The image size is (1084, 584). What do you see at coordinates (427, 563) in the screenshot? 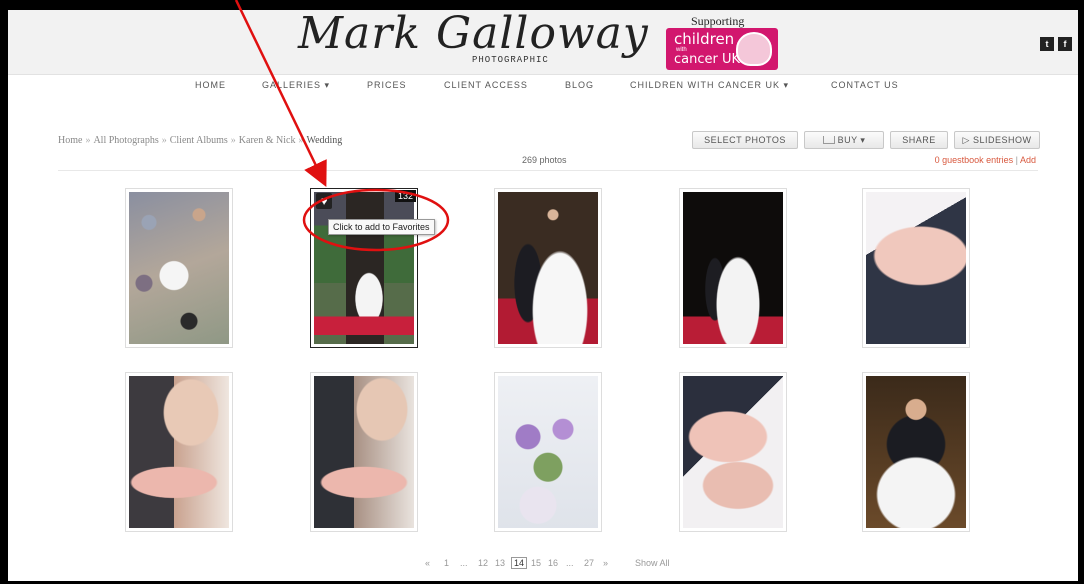
I see `pagination-prev: «` at bounding box center [427, 563].